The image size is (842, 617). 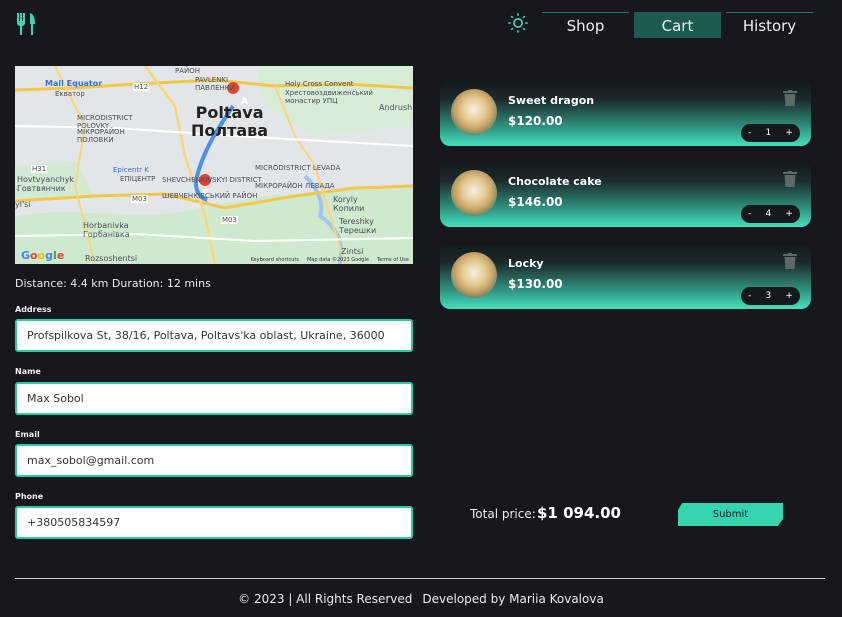 What do you see at coordinates (769, 25) in the screenshot?
I see `nav-tab-history: History` at bounding box center [769, 25].